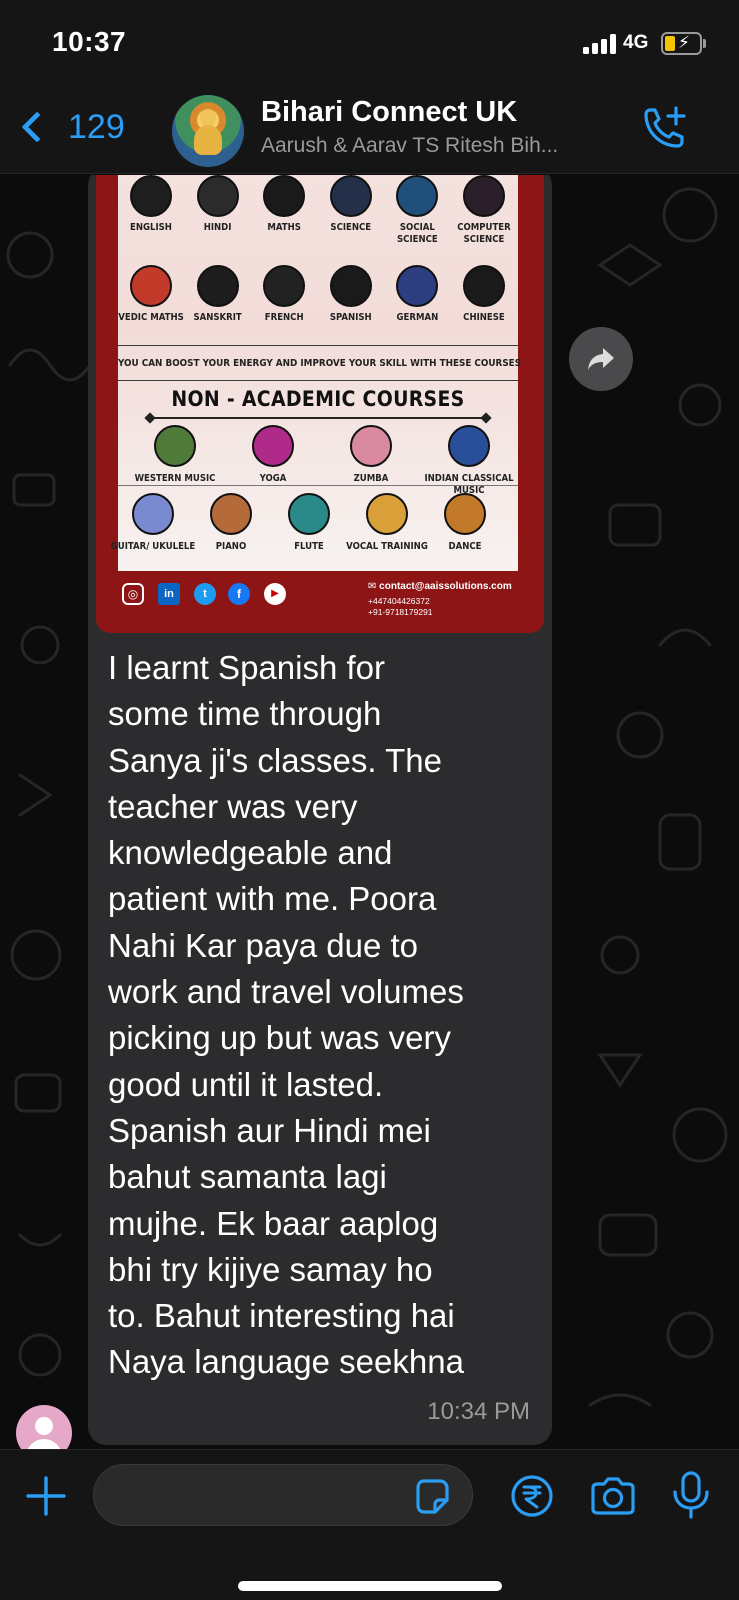  I want to click on message-timestamp: 10:34 PM, so click(478, 1411).